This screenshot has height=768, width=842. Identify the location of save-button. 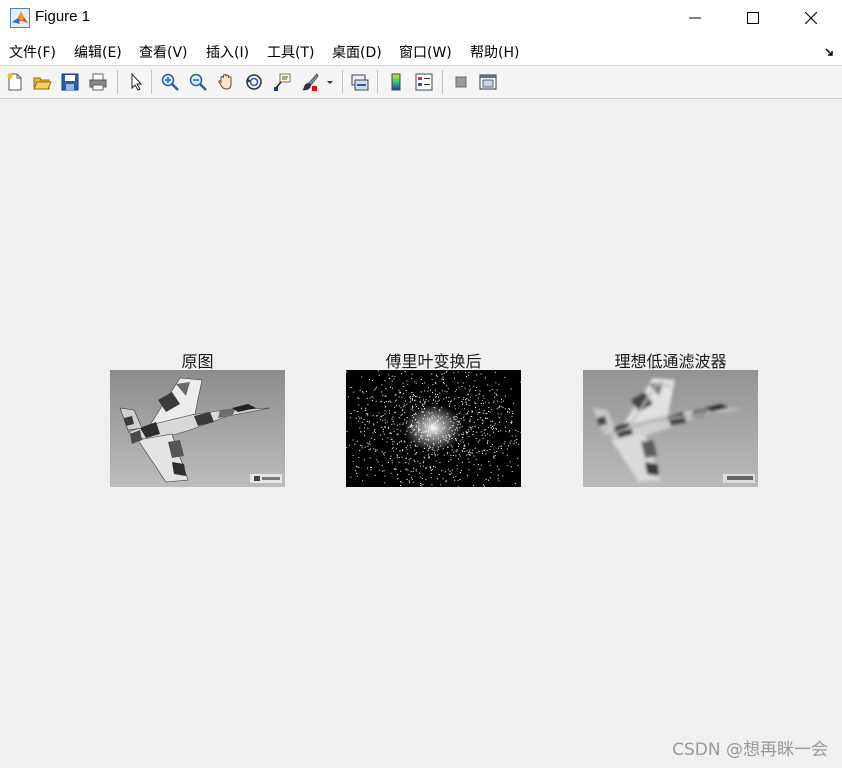
(70, 82).